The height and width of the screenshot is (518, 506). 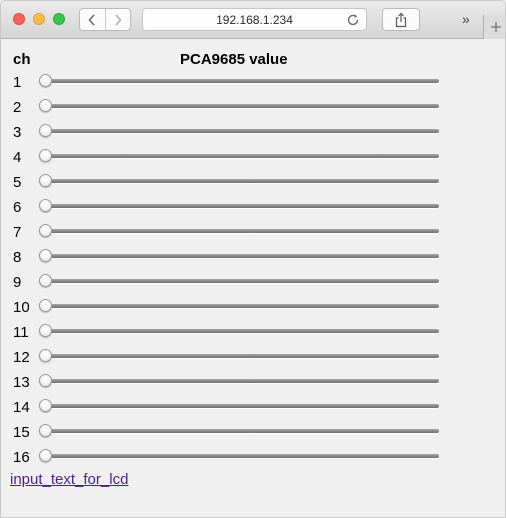 I want to click on channel-number: 10, so click(x=21, y=307).